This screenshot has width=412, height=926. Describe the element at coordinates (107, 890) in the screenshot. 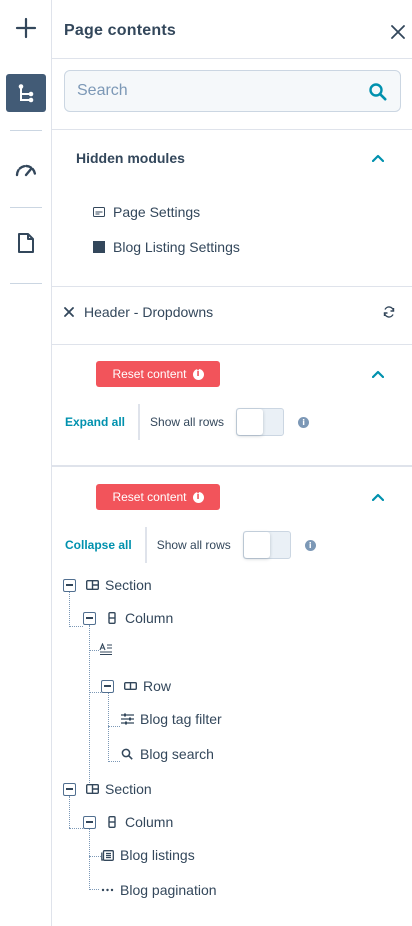

I see `ellipsis-icon` at that location.